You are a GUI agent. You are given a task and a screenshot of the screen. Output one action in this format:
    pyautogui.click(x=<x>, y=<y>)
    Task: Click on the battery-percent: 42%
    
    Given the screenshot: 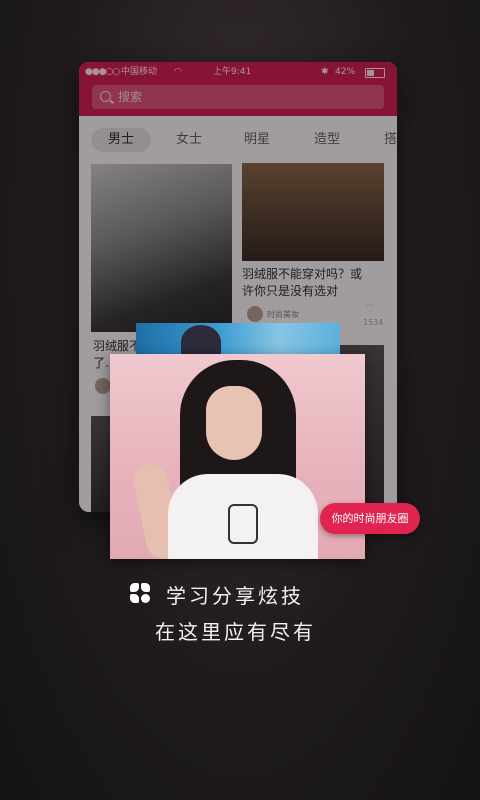 What is the action you would take?
    pyautogui.click(x=345, y=72)
    